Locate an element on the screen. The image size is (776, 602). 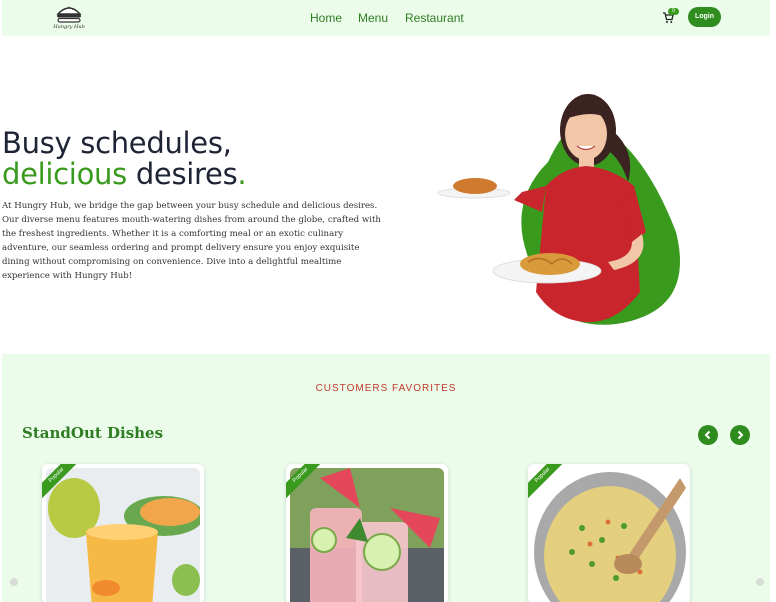
main-nav: Home Menu Restaurant is located at coordinates (387, 18).